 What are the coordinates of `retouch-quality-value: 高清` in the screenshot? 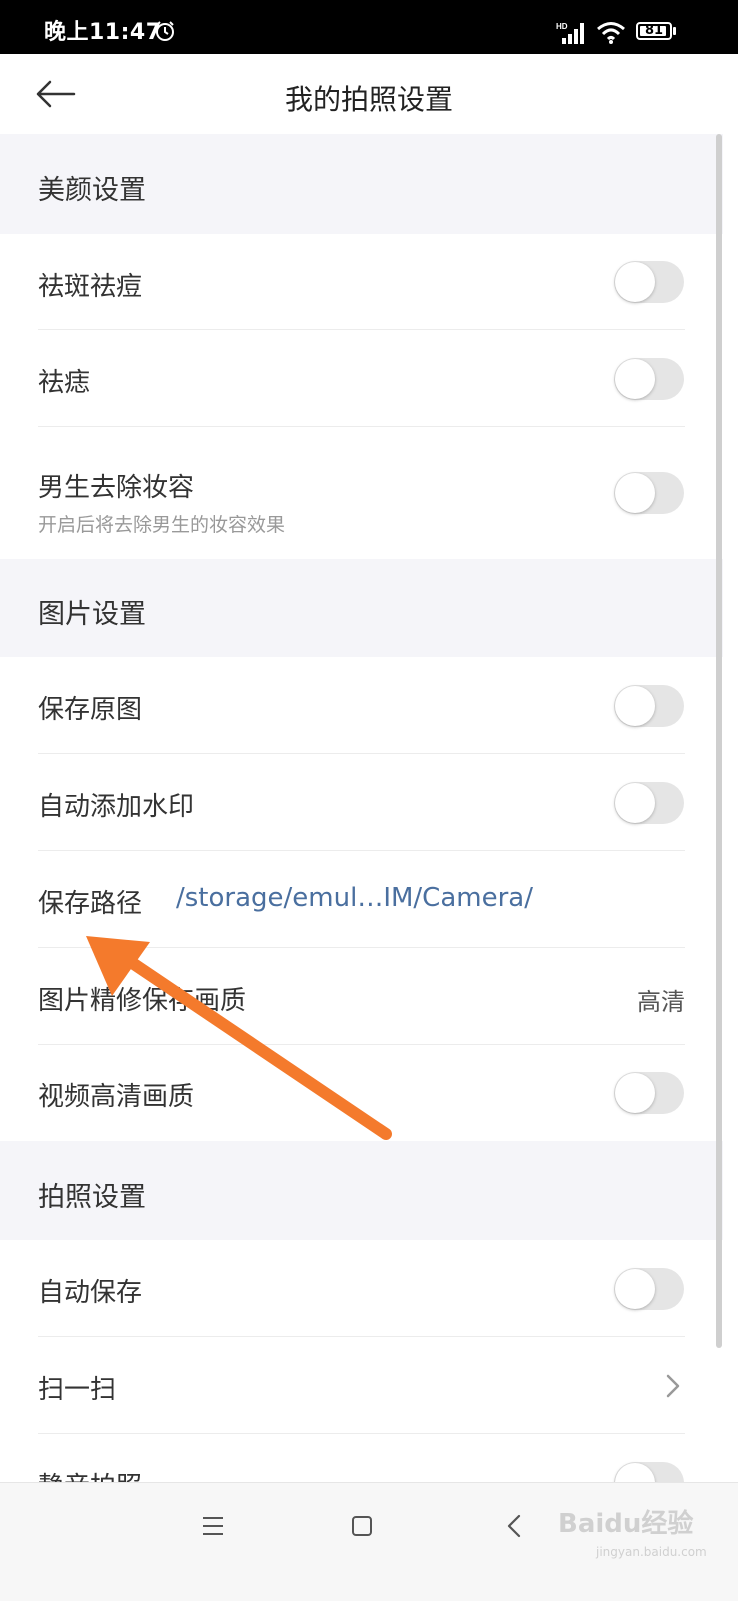 It's located at (661, 999).